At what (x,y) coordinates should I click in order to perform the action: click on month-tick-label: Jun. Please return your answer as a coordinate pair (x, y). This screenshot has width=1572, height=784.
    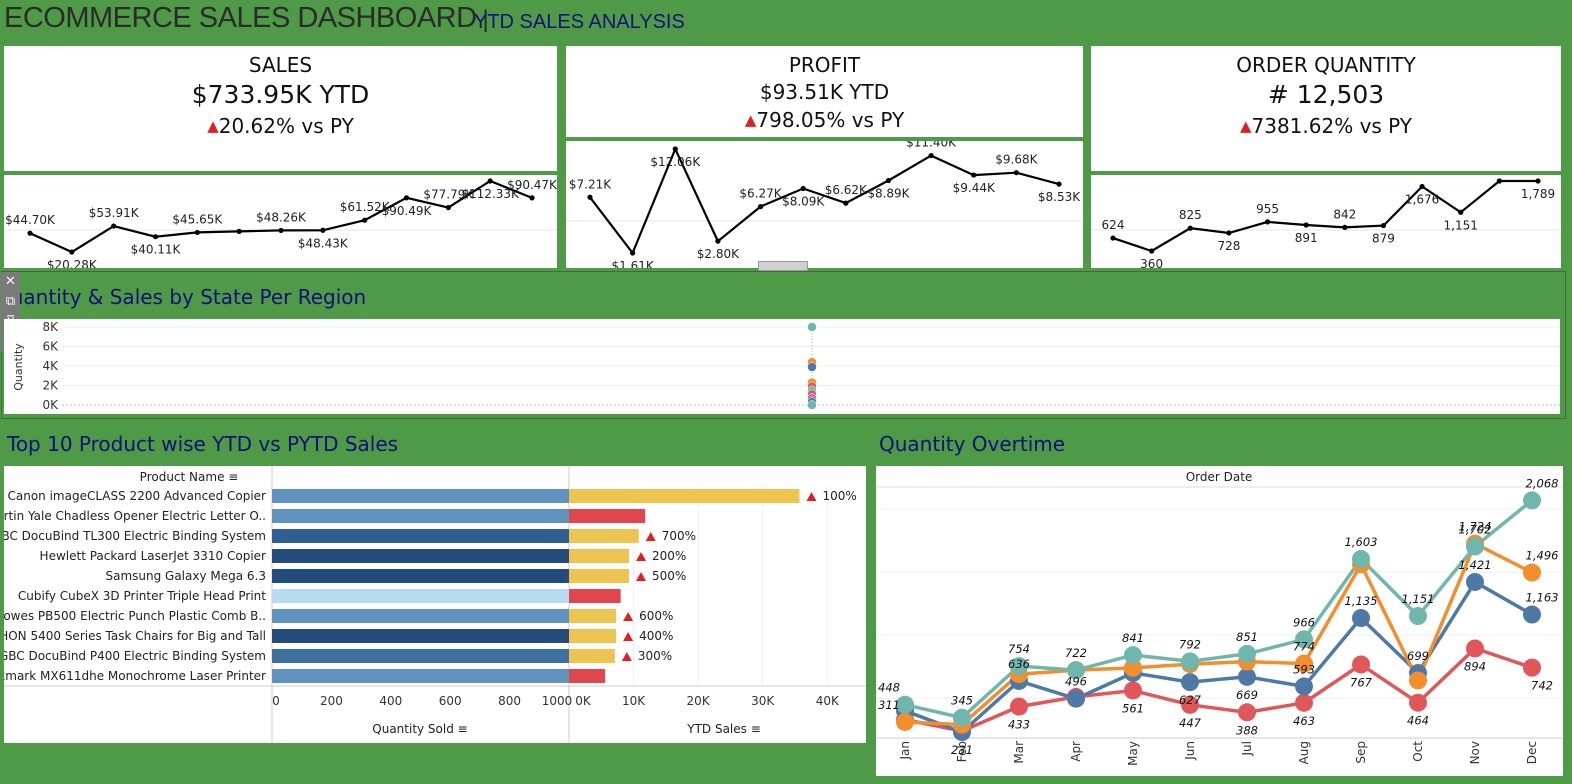
    Looking at the image, I should click on (1190, 751).